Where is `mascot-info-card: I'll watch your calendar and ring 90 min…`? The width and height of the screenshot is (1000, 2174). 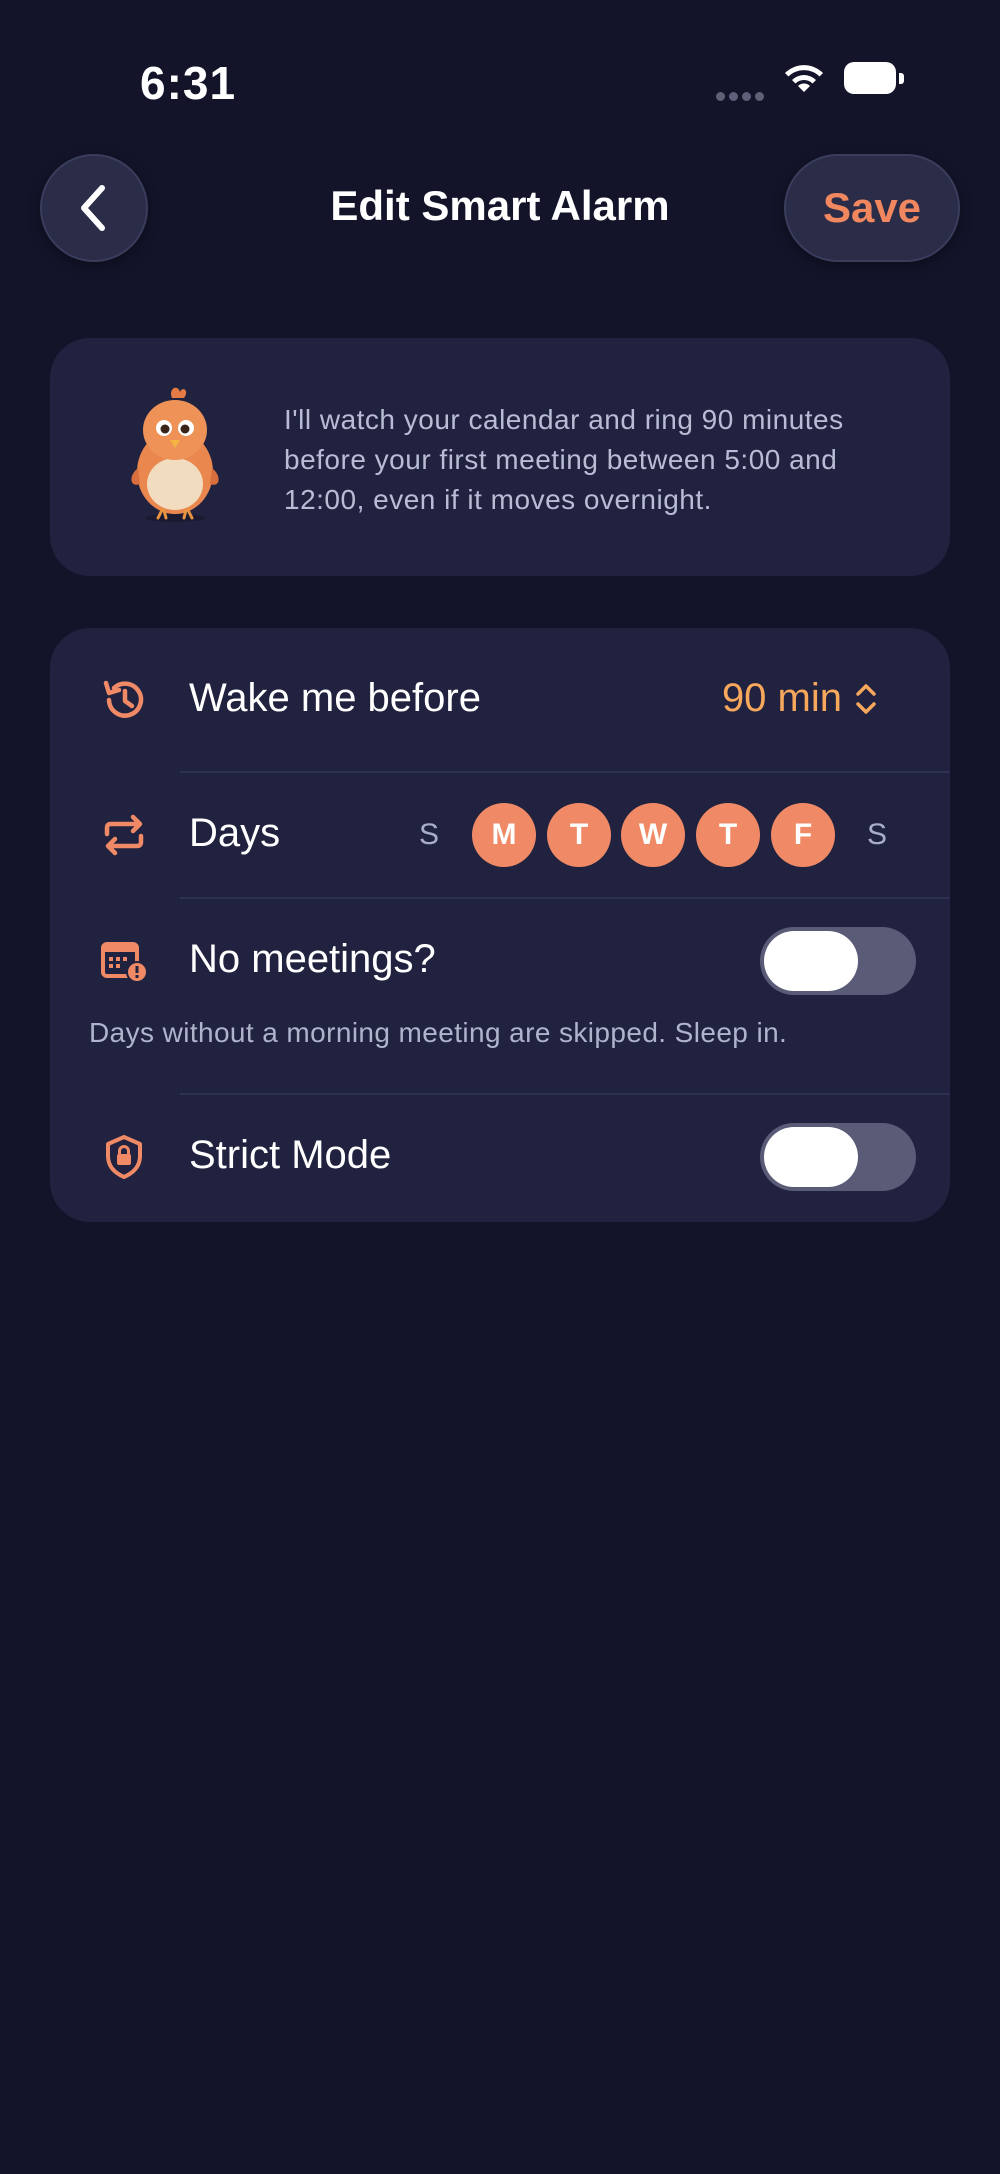 mascot-info-card: I'll watch your calendar and ring 90 min… is located at coordinates (500, 457).